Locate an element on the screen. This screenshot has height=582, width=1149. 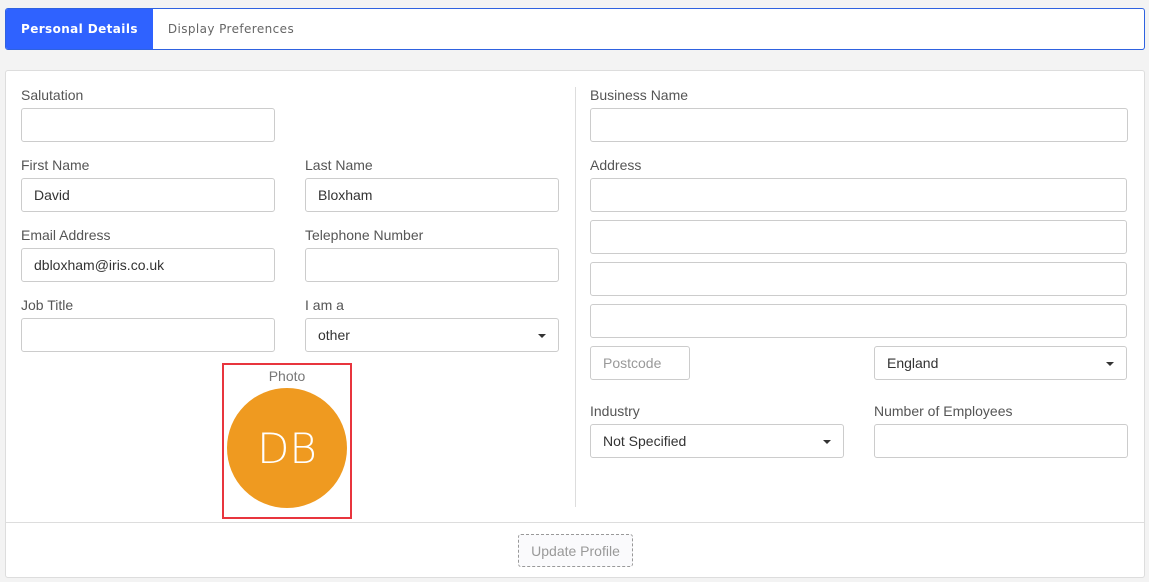
business-name-label: Business Name is located at coordinates (639, 95).